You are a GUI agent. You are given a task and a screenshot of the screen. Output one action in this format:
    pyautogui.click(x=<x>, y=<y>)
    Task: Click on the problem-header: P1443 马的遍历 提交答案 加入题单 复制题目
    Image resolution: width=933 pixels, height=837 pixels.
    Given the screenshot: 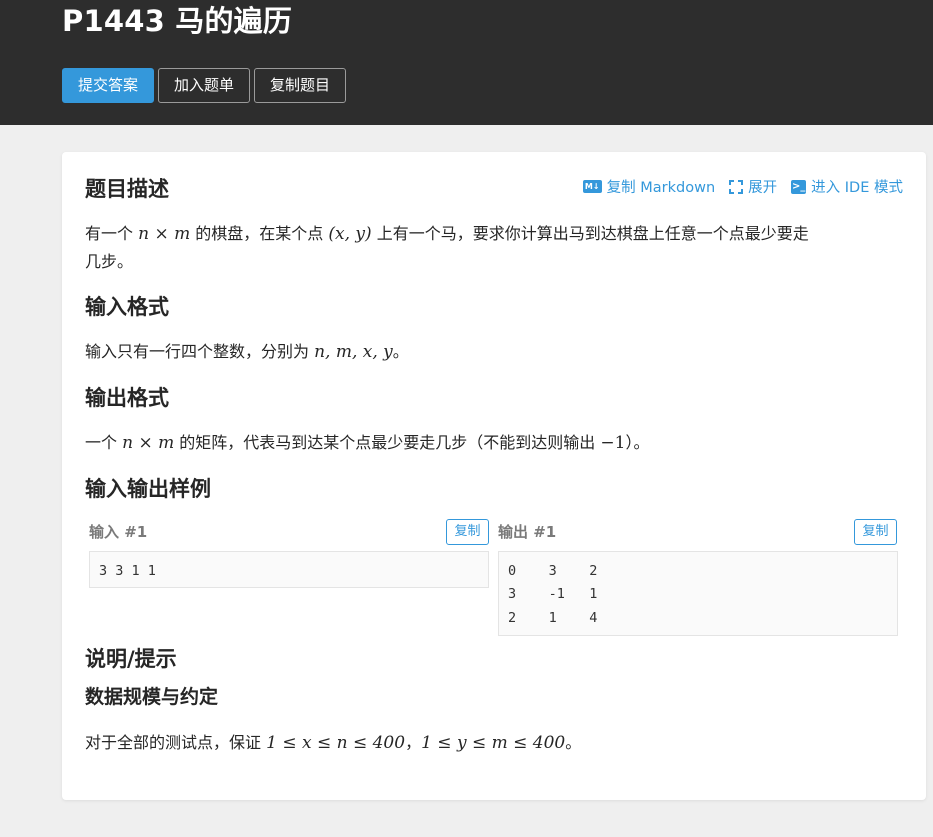 What is the action you would take?
    pyautogui.click(x=466, y=62)
    